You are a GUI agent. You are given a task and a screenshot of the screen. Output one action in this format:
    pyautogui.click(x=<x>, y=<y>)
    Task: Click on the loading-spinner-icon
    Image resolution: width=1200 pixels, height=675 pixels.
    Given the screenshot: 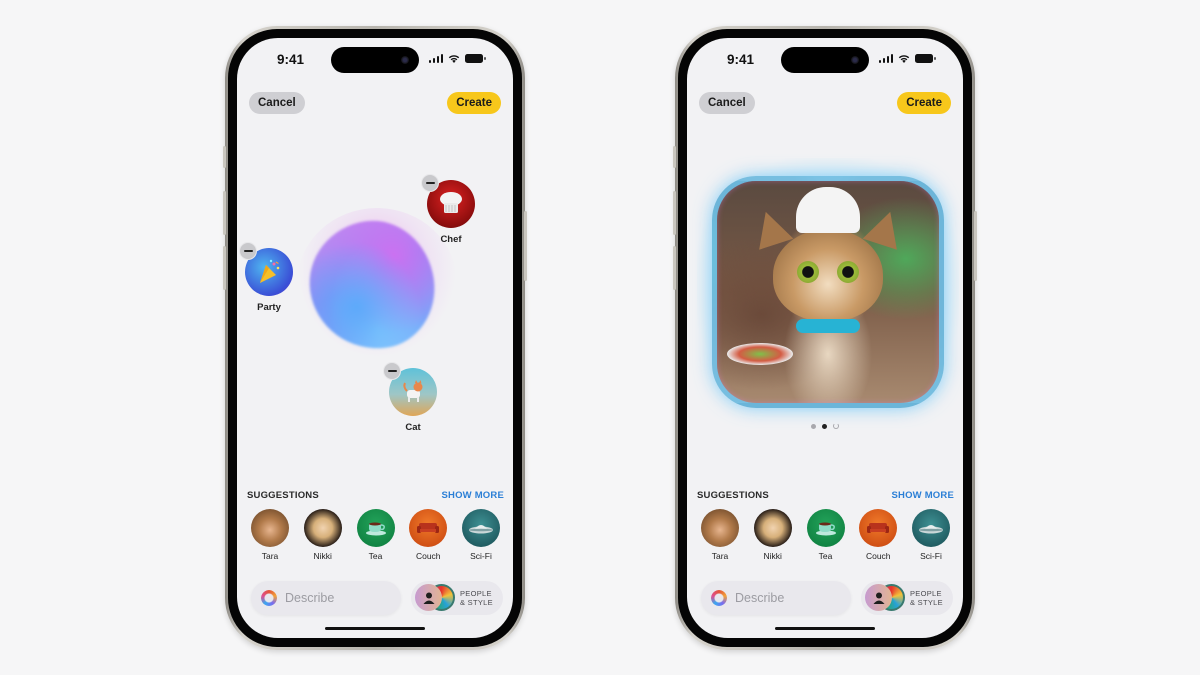 What is the action you would take?
    pyautogui.click(x=836, y=426)
    